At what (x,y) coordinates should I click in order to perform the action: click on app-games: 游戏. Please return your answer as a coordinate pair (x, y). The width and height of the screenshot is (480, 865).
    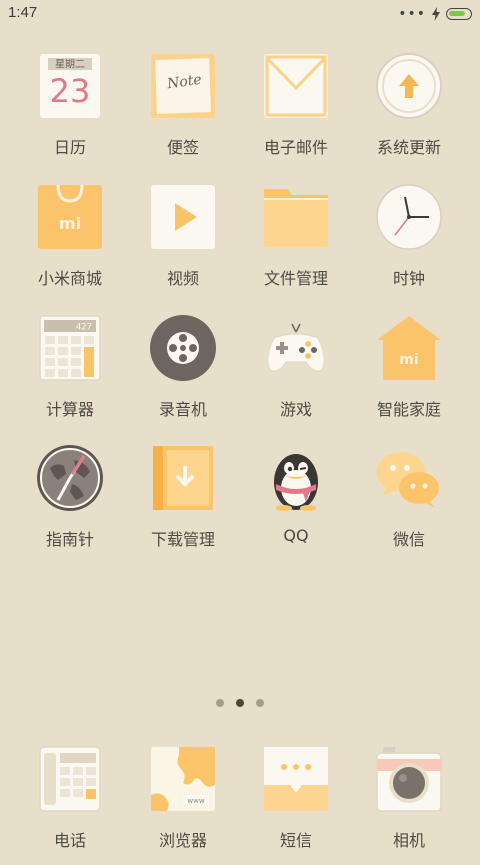
    Looking at the image, I should click on (296, 374).